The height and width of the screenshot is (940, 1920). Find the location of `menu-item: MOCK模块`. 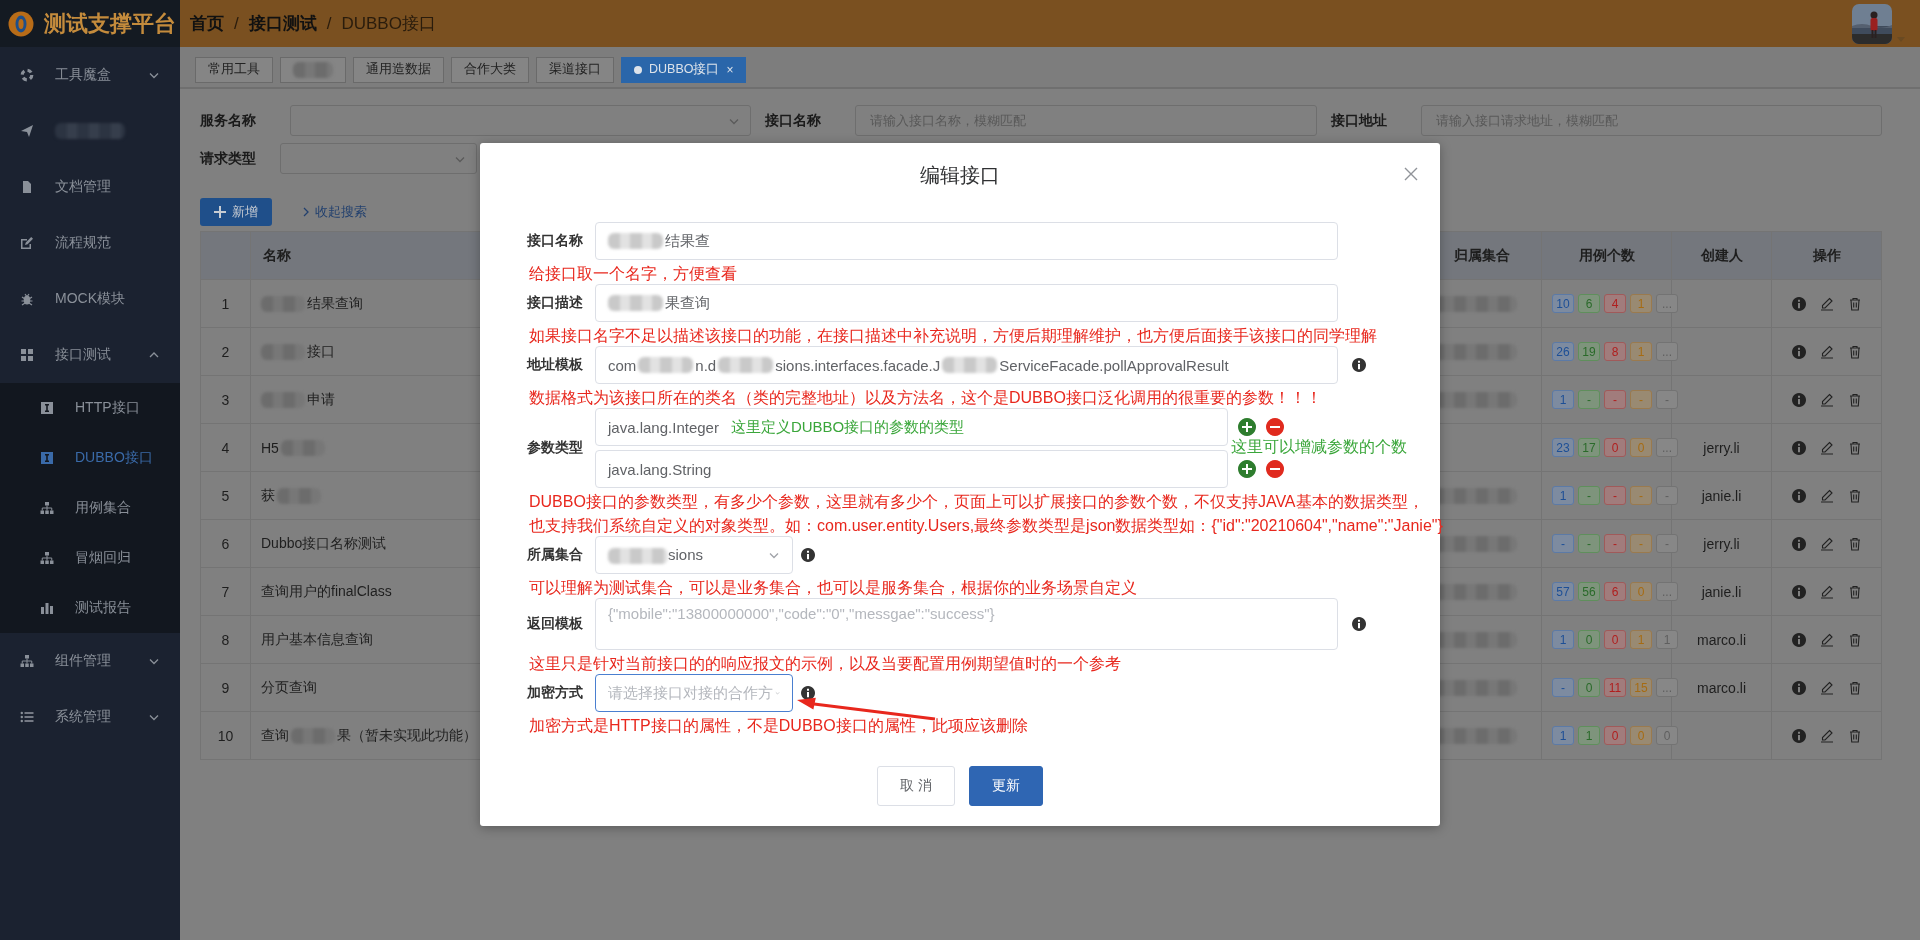

menu-item: MOCK模块 is located at coordinates (90, 299).